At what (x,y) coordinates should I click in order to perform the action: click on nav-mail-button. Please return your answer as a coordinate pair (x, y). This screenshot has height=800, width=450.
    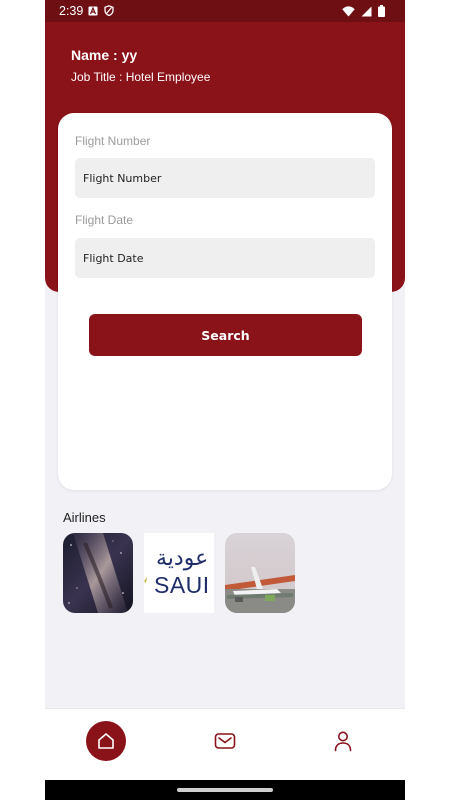
    Looking at the image, I should click on (225, 741).